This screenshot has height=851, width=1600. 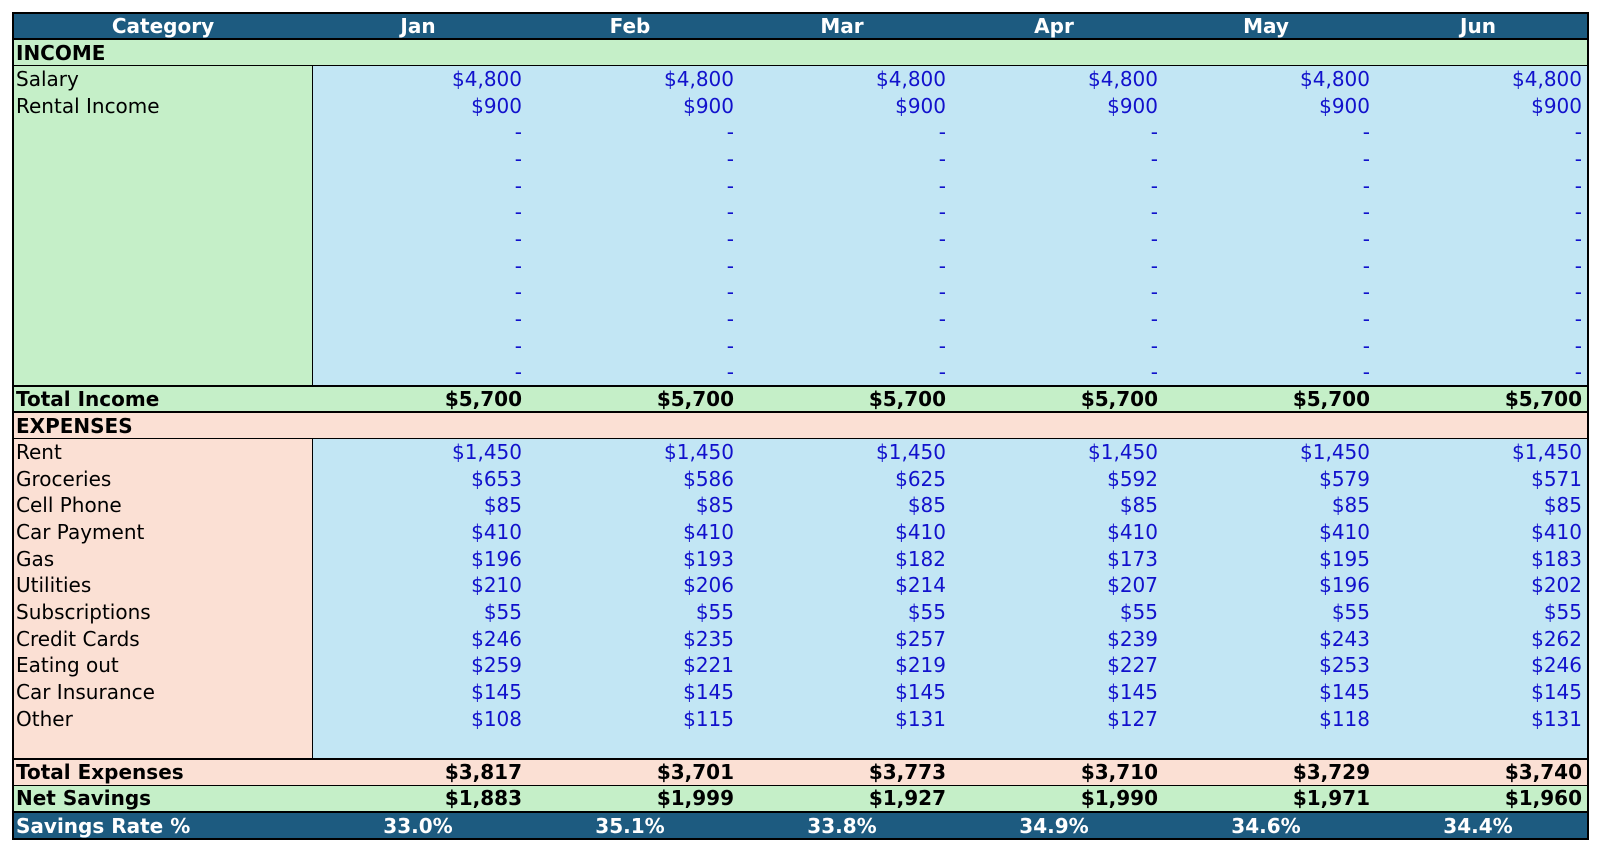 What do you see at coordinates (1054, 719) in the screenshot?
I see `amount-cell: $127` at bounding box center [1054, 719].